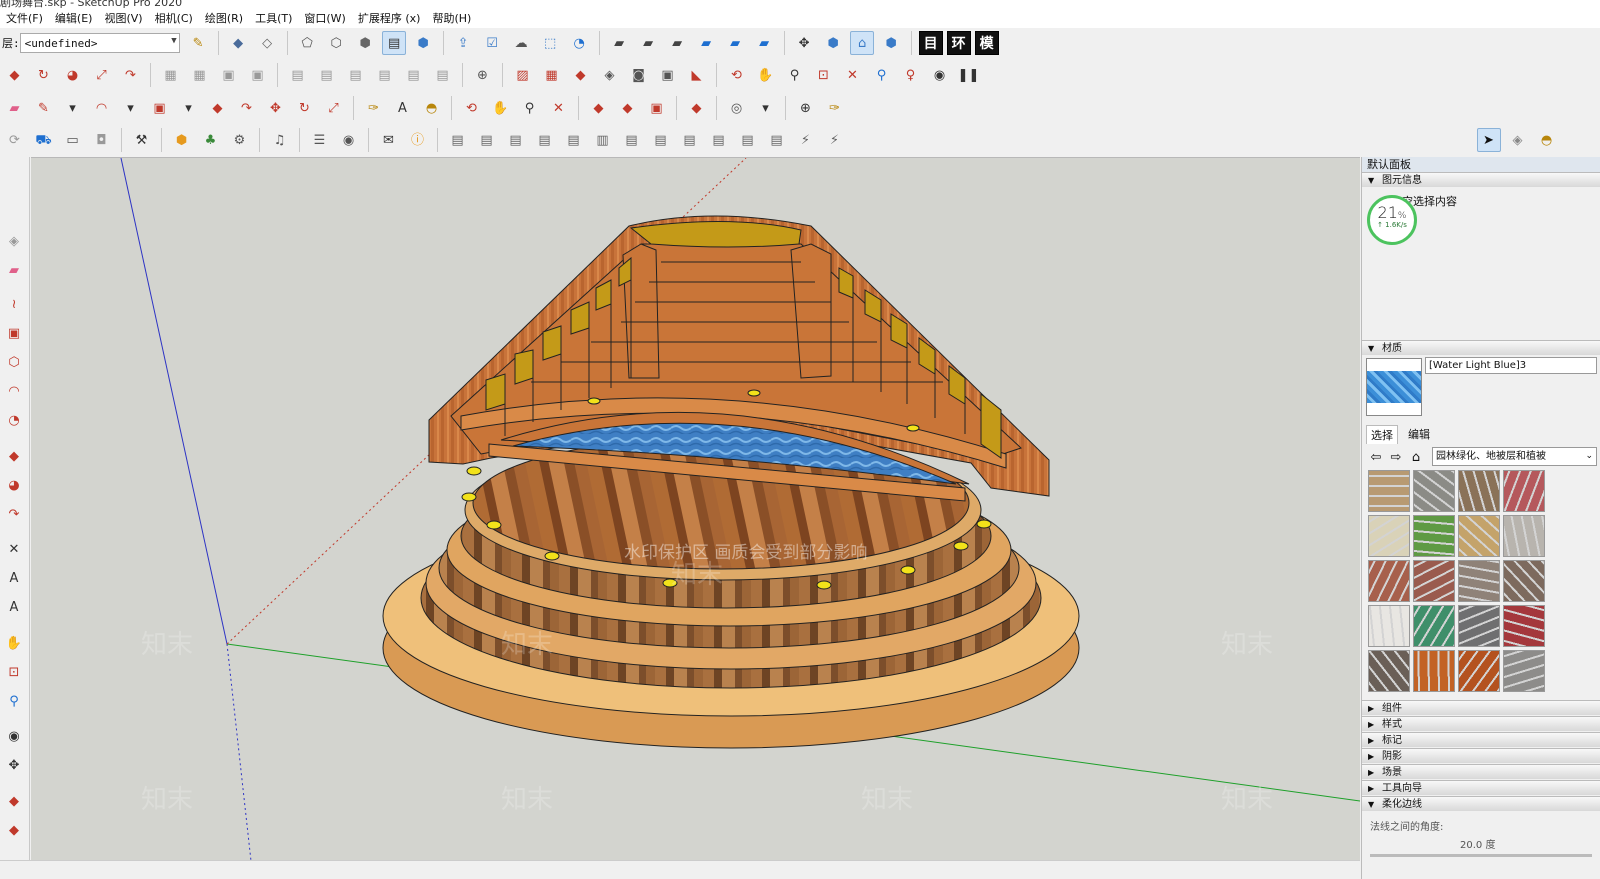 The height and width of the screenshot is (879, 1600). I want to click on extension-warehouse-icon: ◔, so click(579, 43).